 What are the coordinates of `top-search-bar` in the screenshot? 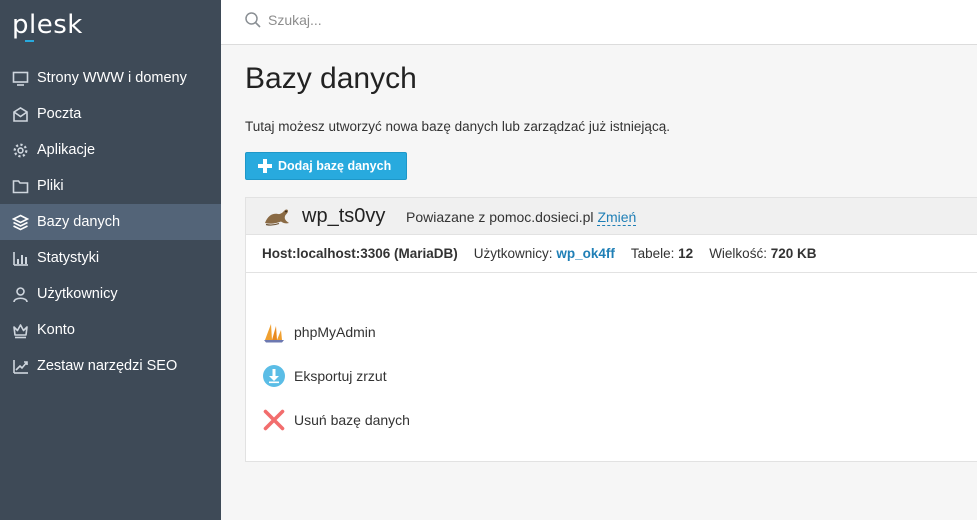 It's located at (599, 22).